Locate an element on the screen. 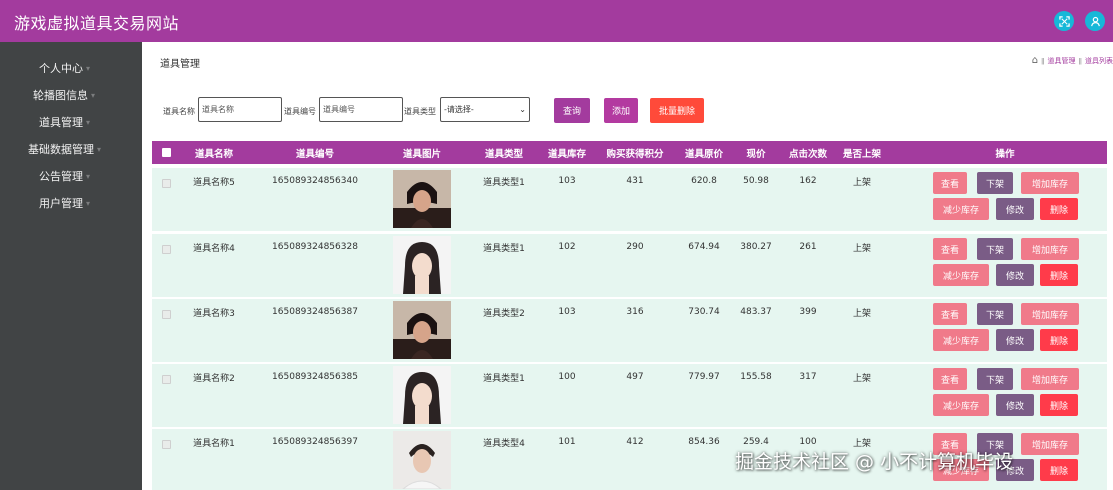 The image size is (1113, 490). expand-icon is located at coordinates (1064, 21).